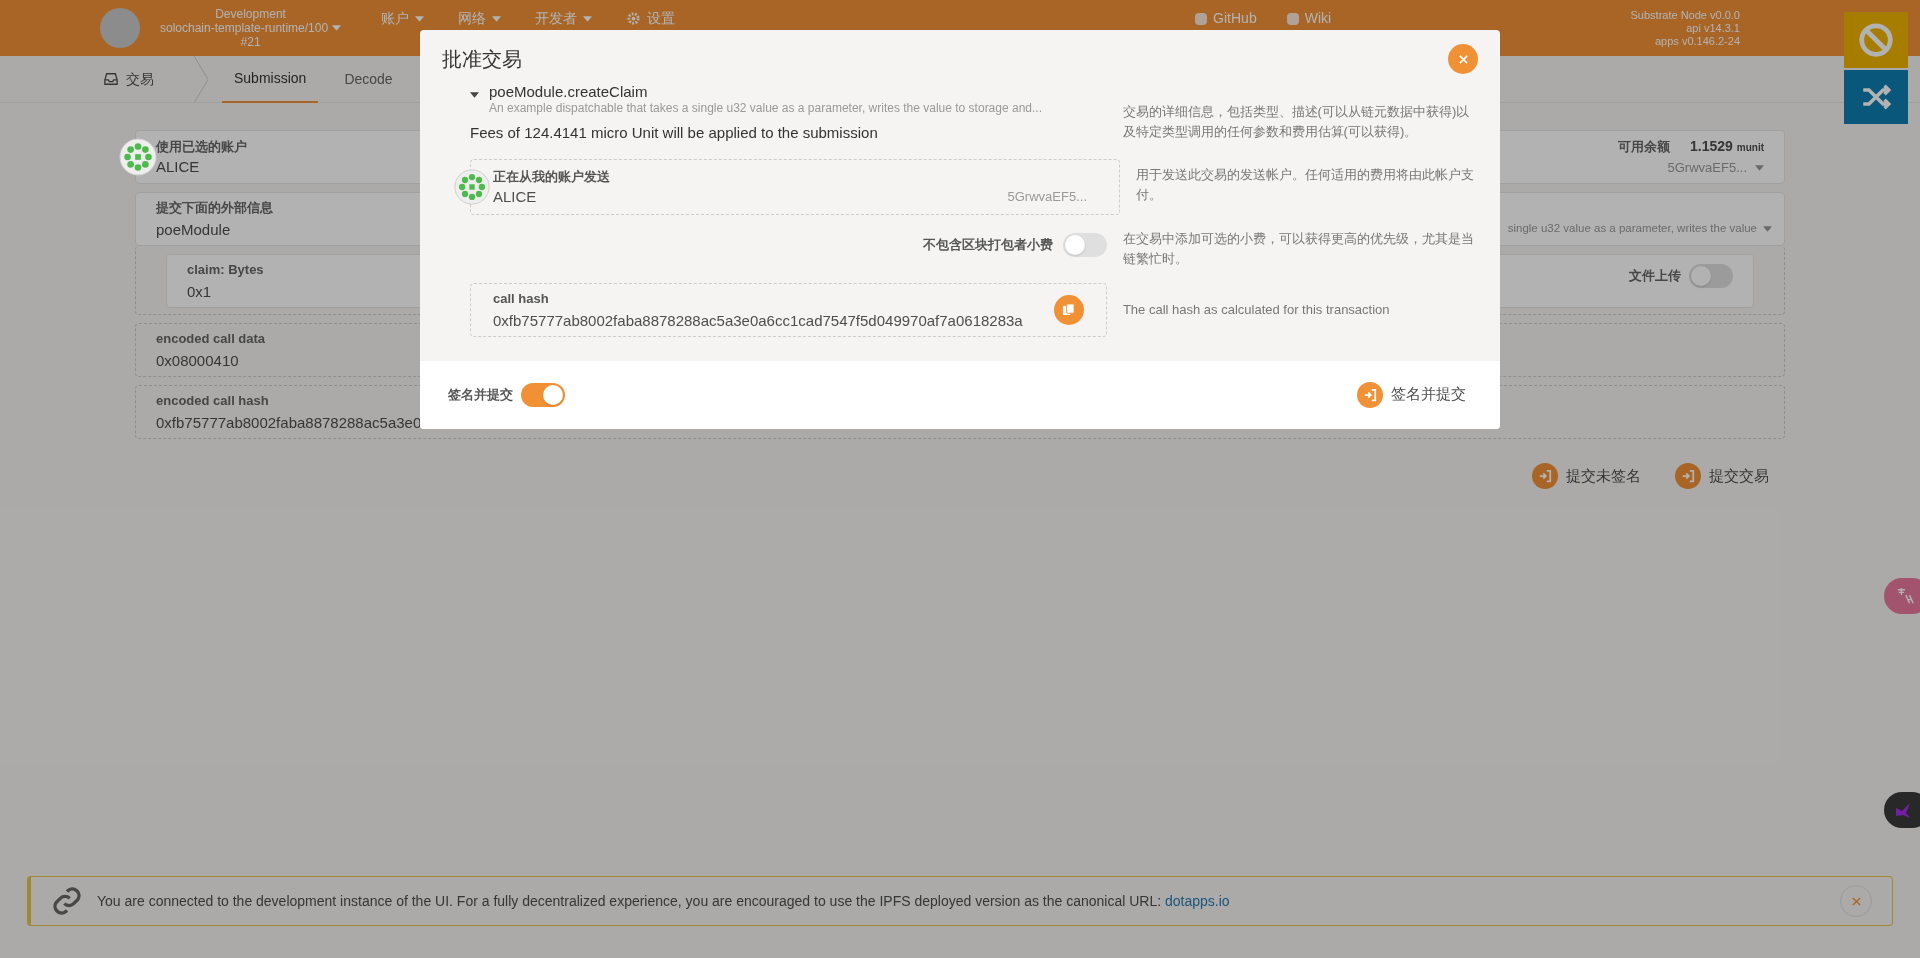 This screenshot has width=1920, height=958. I want to click on help-text: 用于发送此交易的发送帐户。任何适用的费用将由此帐户支付。, so click(1305, 184).